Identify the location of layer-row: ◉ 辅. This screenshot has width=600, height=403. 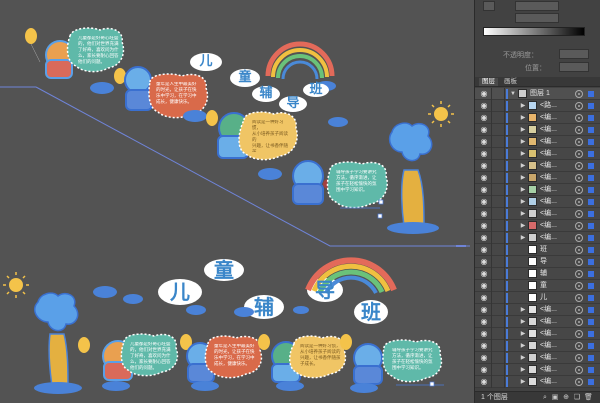
(537, 274).